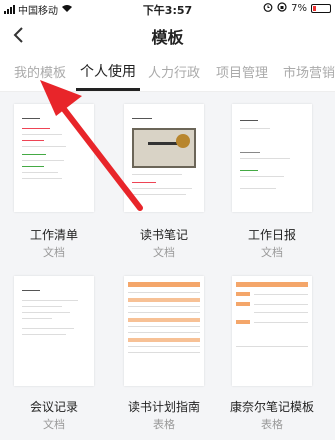  Describe the element at coordinates (53, 235) in the screenshot. I see `template-name: 工作清单` at that location.